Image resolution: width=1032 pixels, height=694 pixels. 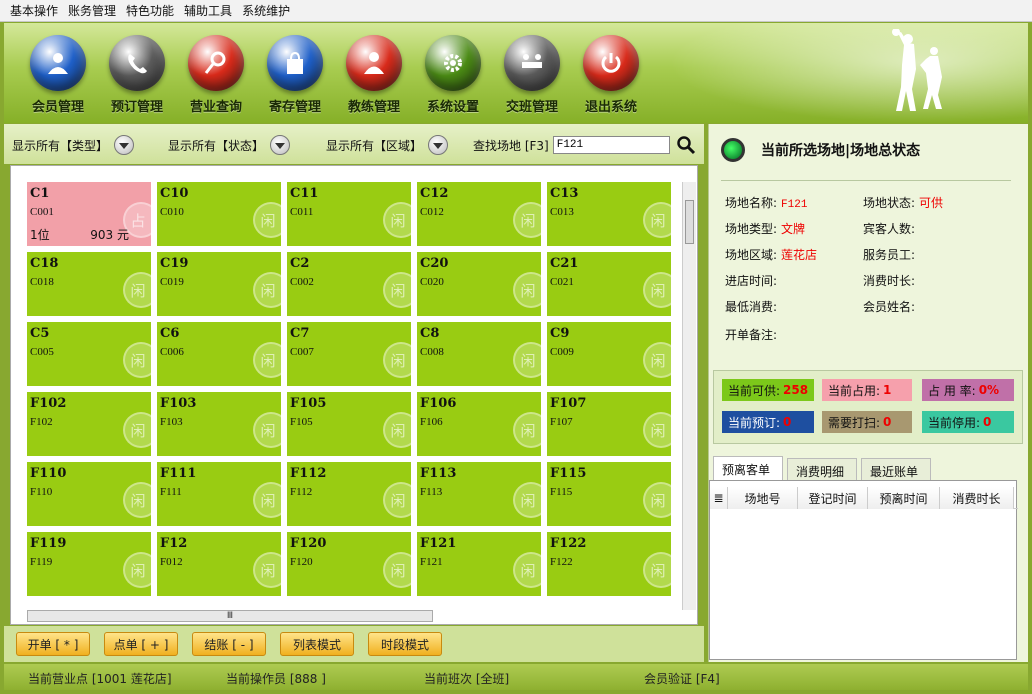 I want to click on list-mode-button: 列表模式, so click(x=317, y=644).